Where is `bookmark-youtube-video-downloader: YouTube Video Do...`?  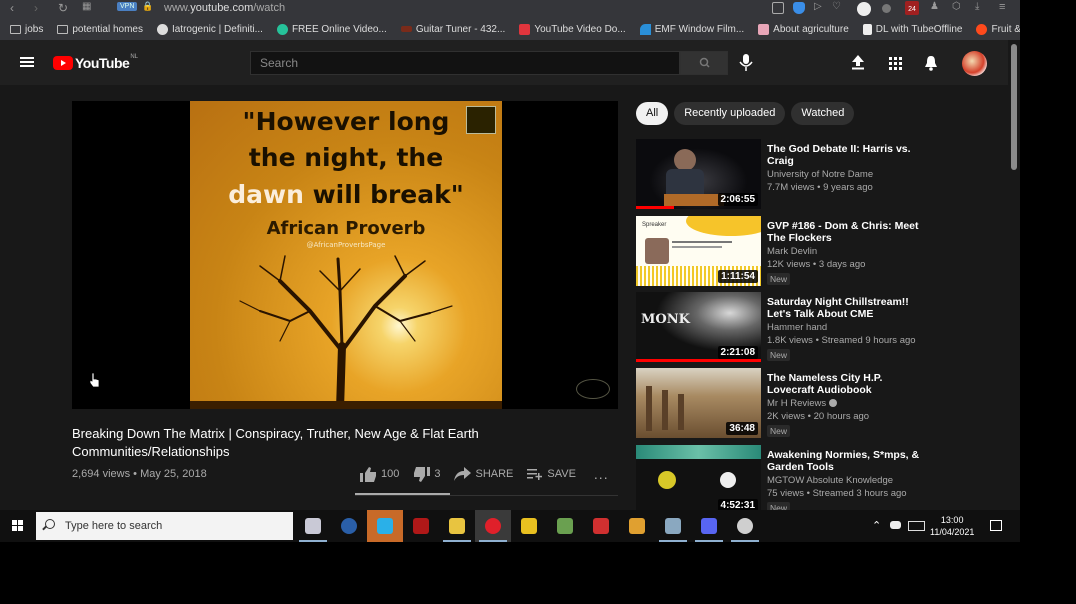
bookmark-youtube-video-downloader: YouTube Video Do... is located at coordinates (572, 29).